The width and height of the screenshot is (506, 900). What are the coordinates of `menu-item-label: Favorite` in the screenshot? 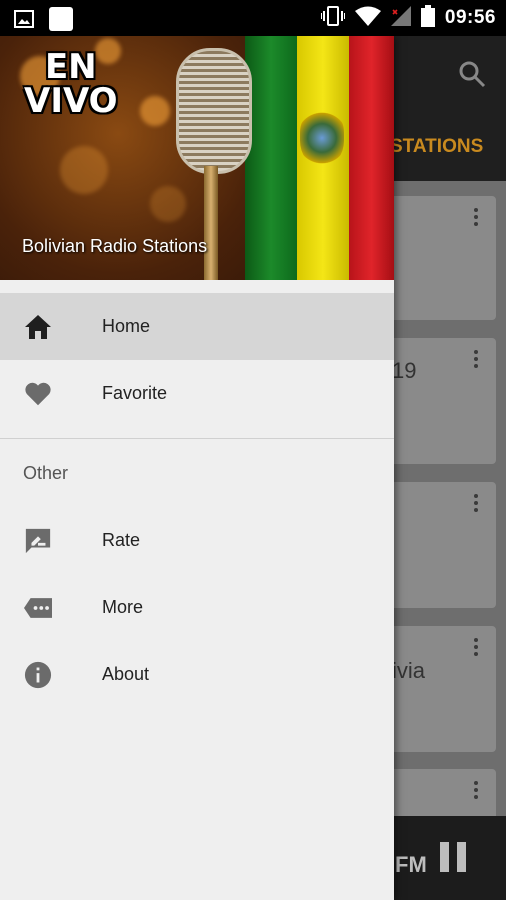 It's located at (135, 393).